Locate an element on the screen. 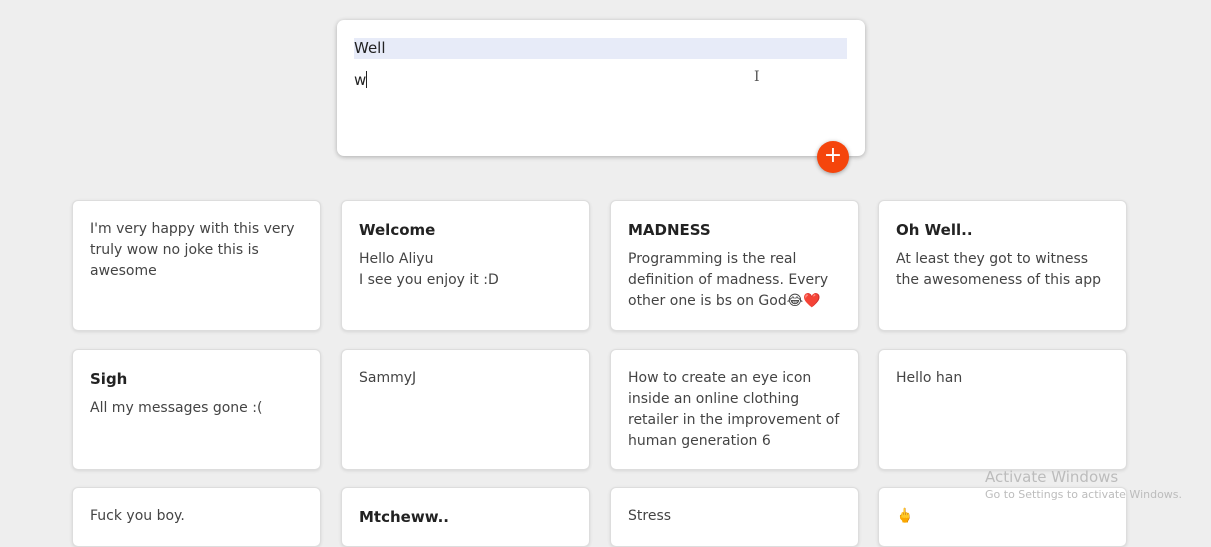  add-note-button: + is located at coordinates (833, 157).